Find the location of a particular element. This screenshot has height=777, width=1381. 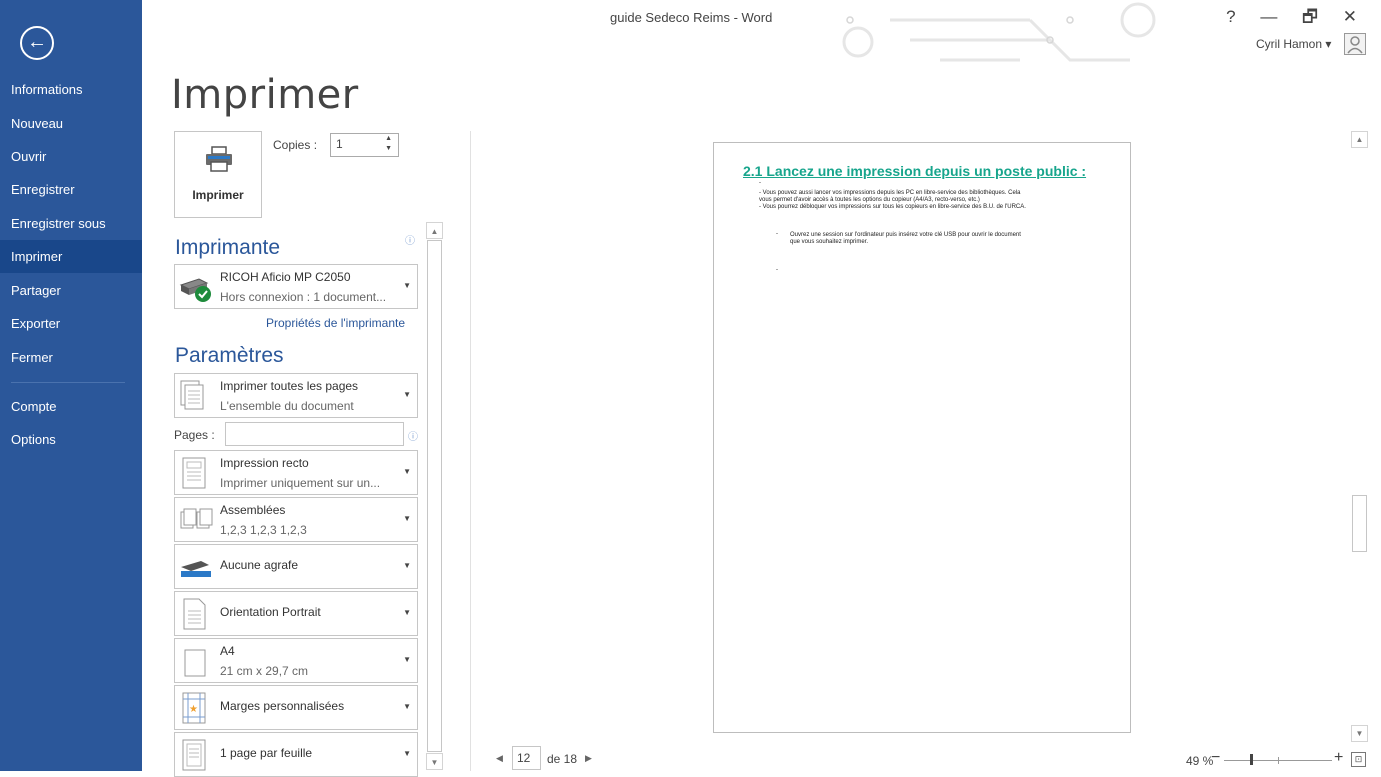

portrait-page-icon is located at coordinates (194, 614).